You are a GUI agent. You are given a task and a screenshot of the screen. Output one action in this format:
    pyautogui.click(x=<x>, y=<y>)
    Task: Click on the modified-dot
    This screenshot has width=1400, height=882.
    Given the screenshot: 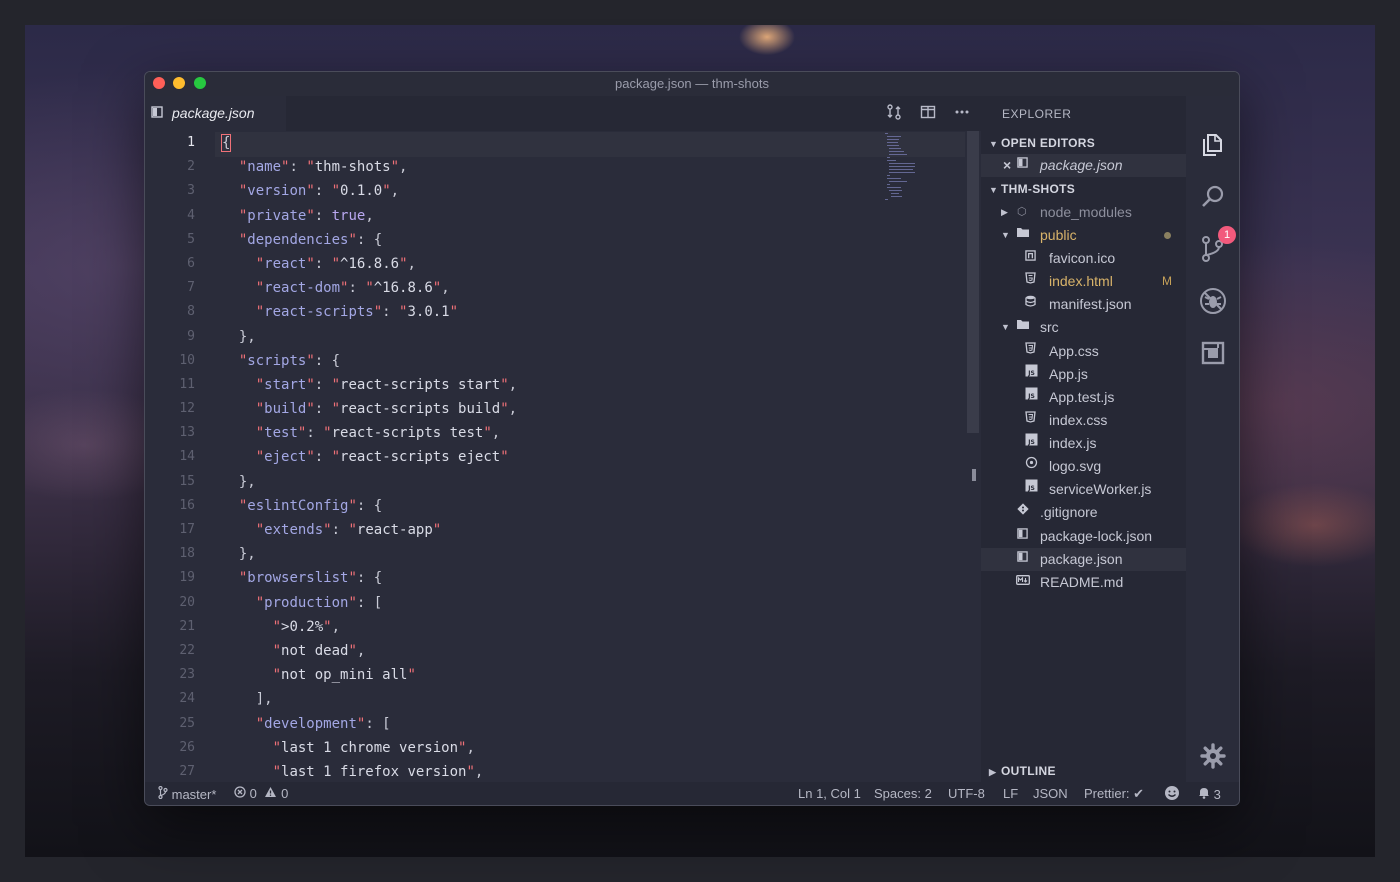 What is the action you would take?
    pyautogui.click(x=1167, y=235)
    